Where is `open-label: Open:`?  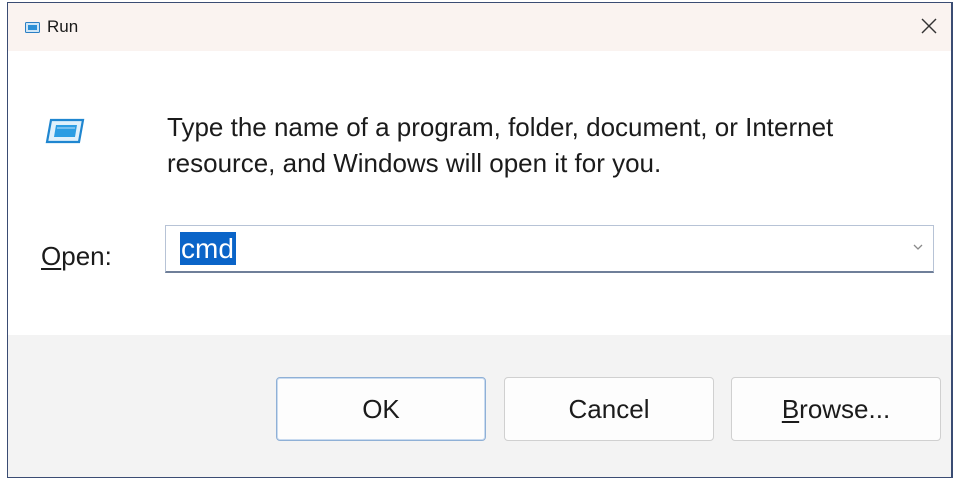 open-label: Open: is located at coordinates (76, 256).